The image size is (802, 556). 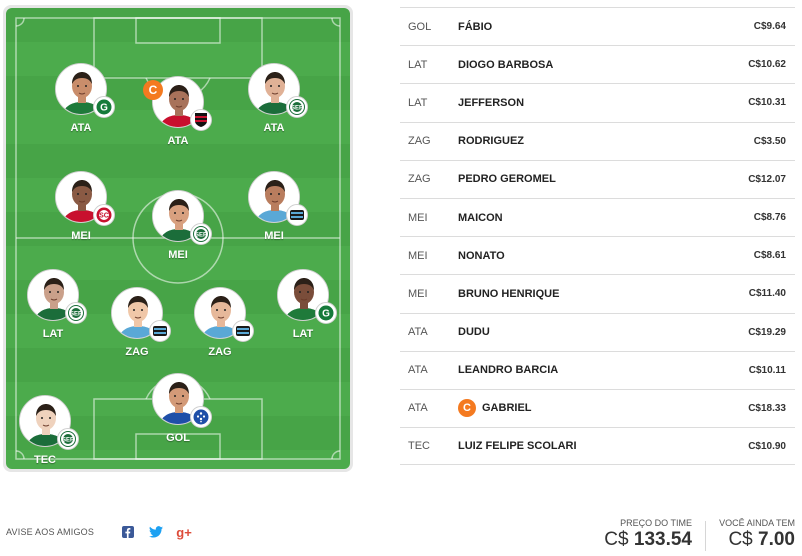 What do you see at coordinates (767, 179) in the screenshot?
I see `roster-price: C$12.07` at bounding box center [767, 179].